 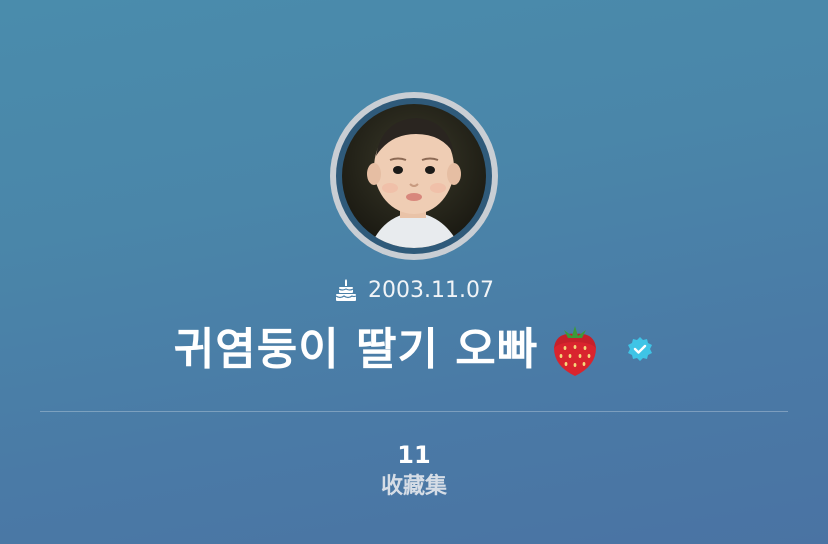 What do you see at coordinates (414, 411) in the screenshot?
I see `divider` at bounding box center [414, 411].